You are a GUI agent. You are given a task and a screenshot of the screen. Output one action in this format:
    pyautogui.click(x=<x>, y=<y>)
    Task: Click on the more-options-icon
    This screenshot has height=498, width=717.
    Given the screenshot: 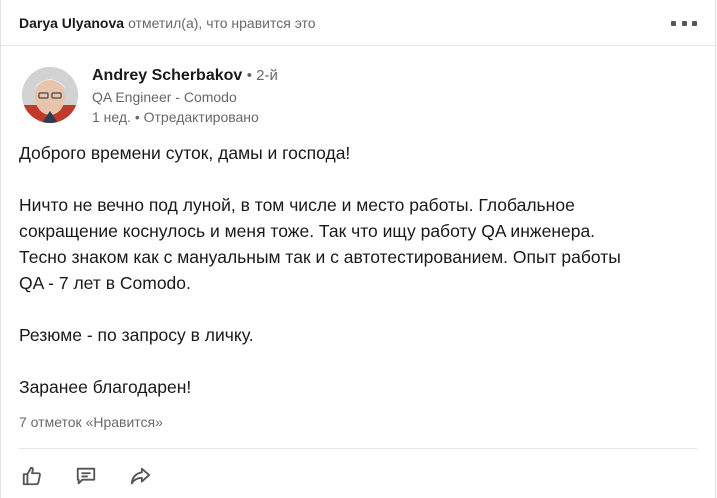 What is the action you would take?
    pyautogui.click(x=684, y=23)
    